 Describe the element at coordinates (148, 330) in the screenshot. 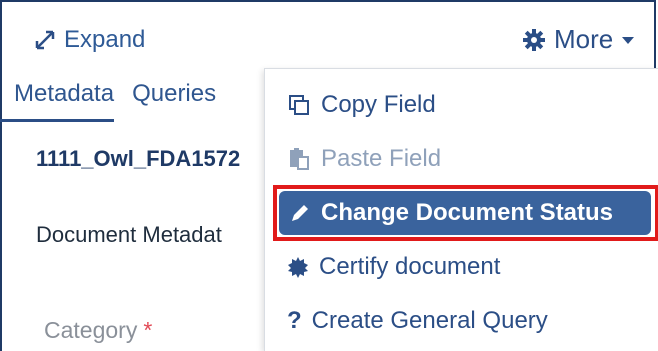

I see `required-marker: *` at that location.